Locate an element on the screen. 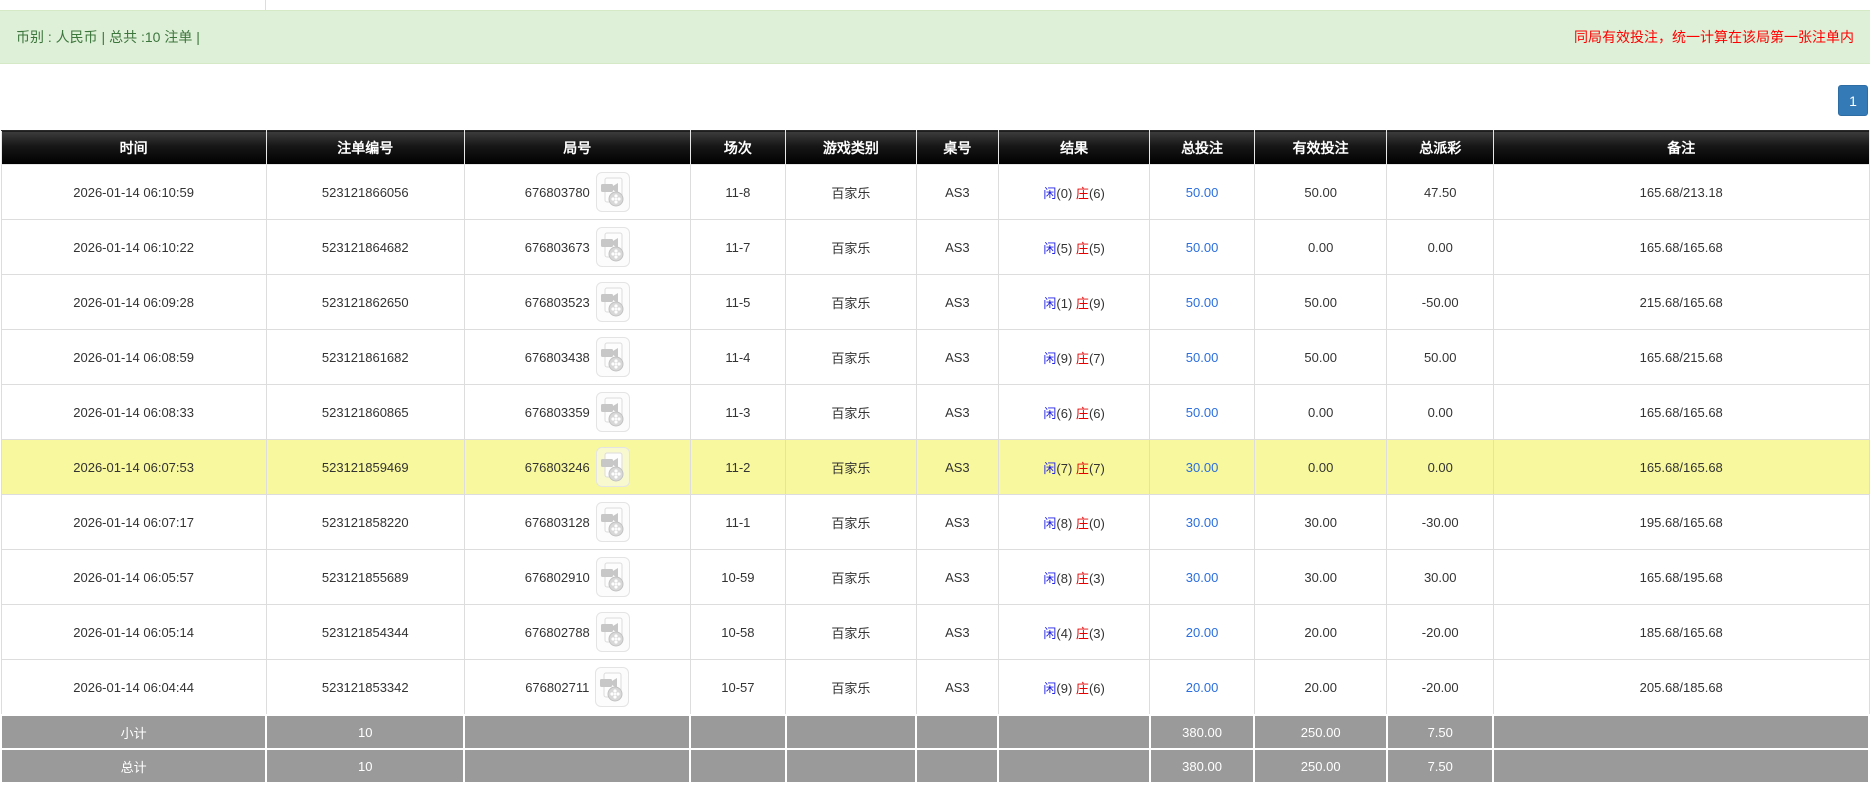  subtotal-row-game-type is located at coordinates (851, 732).